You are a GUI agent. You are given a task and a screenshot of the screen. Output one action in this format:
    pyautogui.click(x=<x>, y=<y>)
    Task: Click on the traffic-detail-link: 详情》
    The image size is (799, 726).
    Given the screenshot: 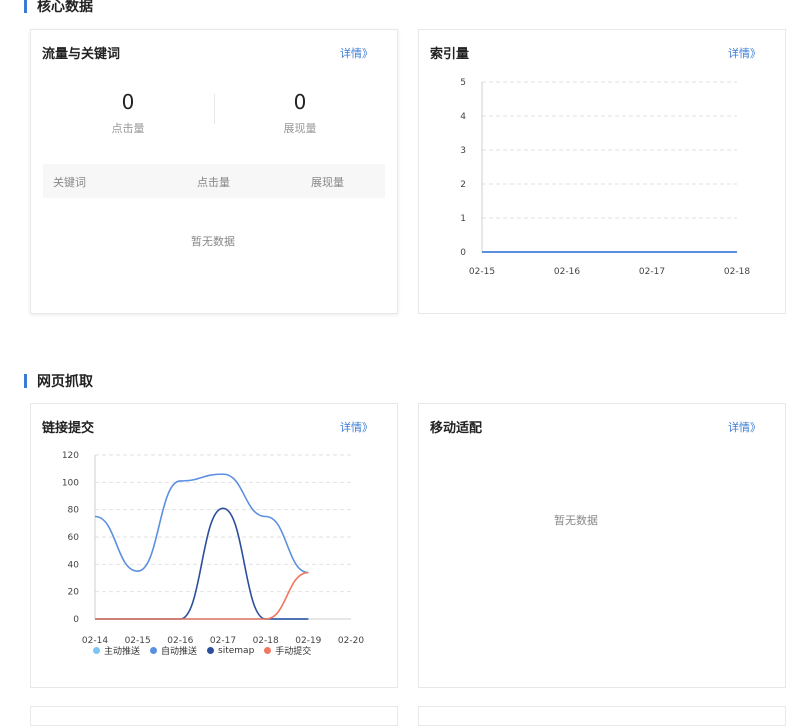 What is the action you would take?
    pyautogui.click(x=356, y=53)
    